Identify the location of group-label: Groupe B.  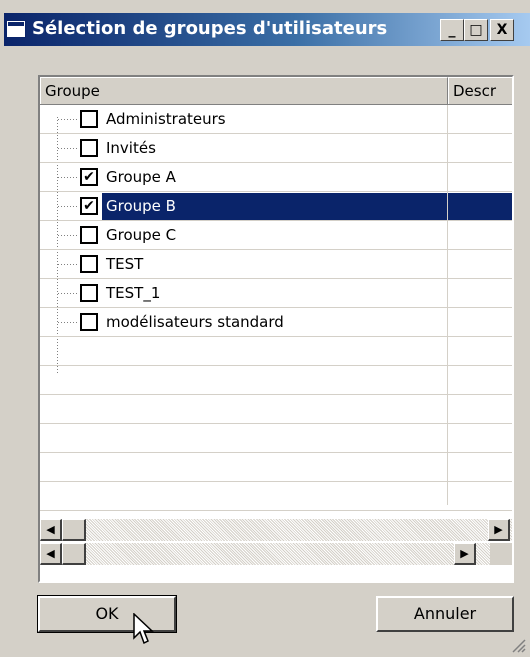
(141, 206).